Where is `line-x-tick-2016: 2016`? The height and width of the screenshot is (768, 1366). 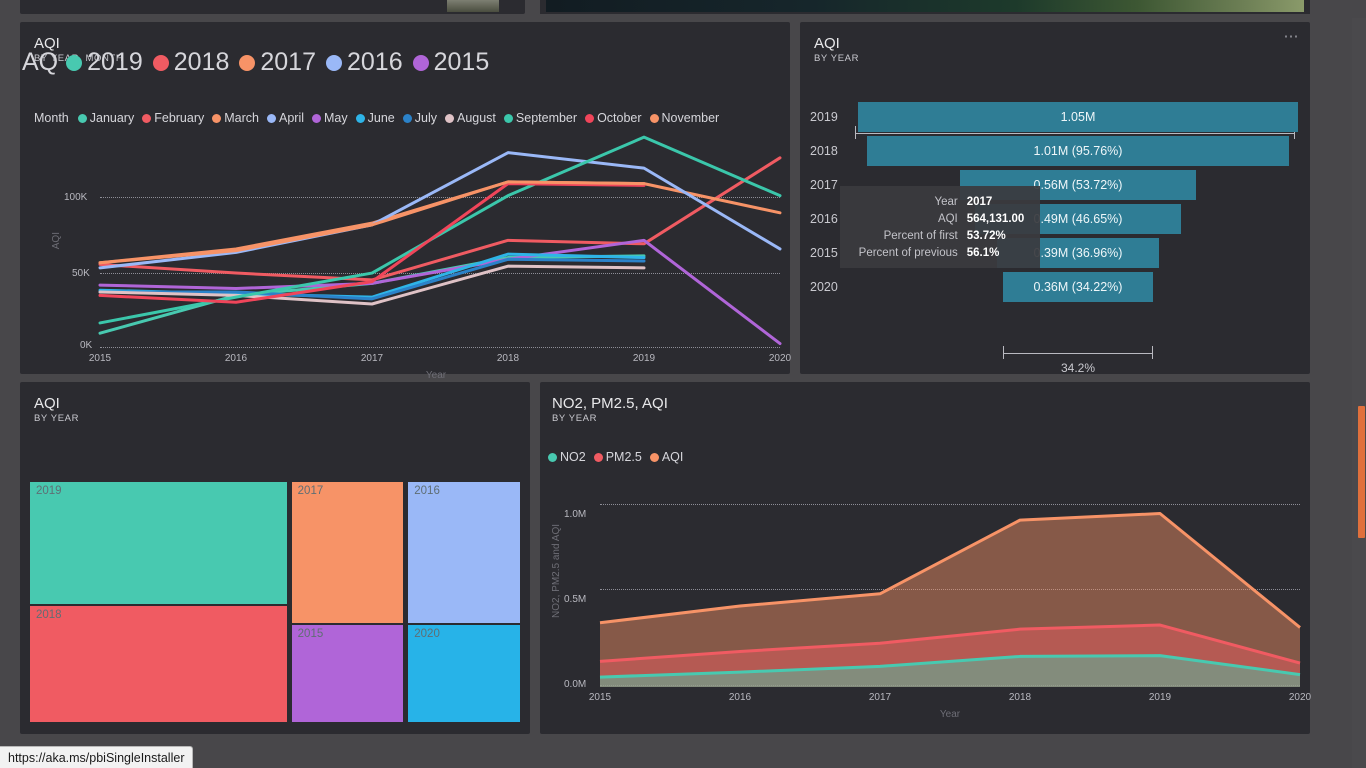
line-x-tick-2016: 2016 is located at coordinates (236, 358).